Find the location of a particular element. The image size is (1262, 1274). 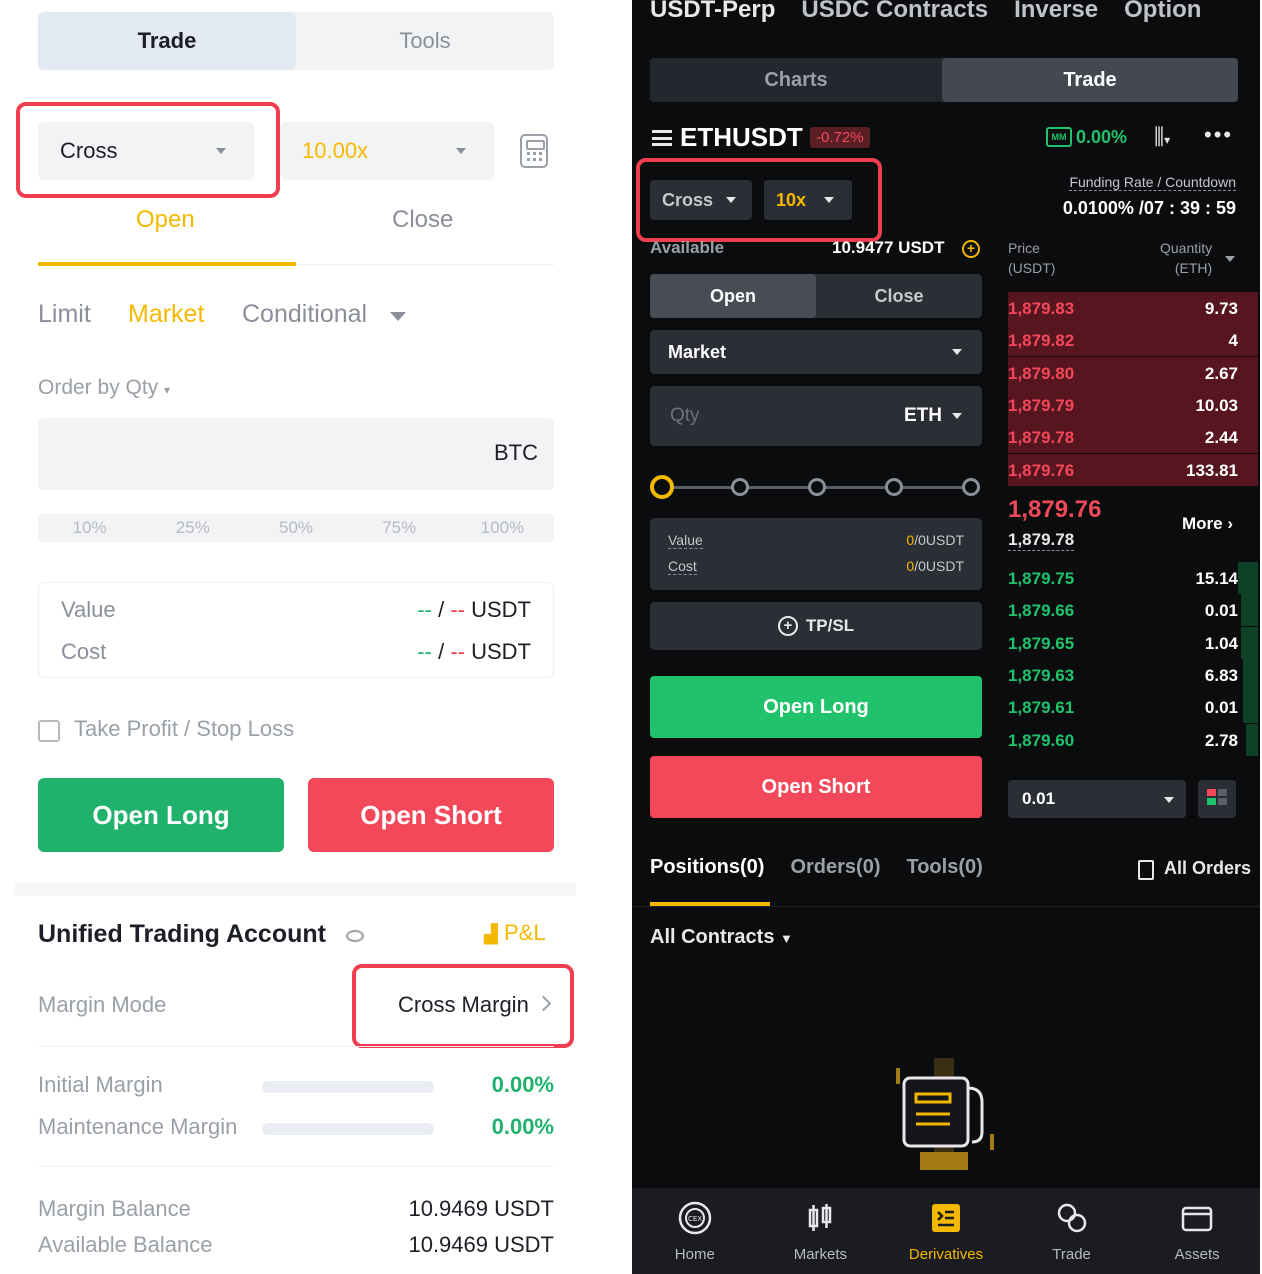

calculator-icon is located at coordinates (534, 151).